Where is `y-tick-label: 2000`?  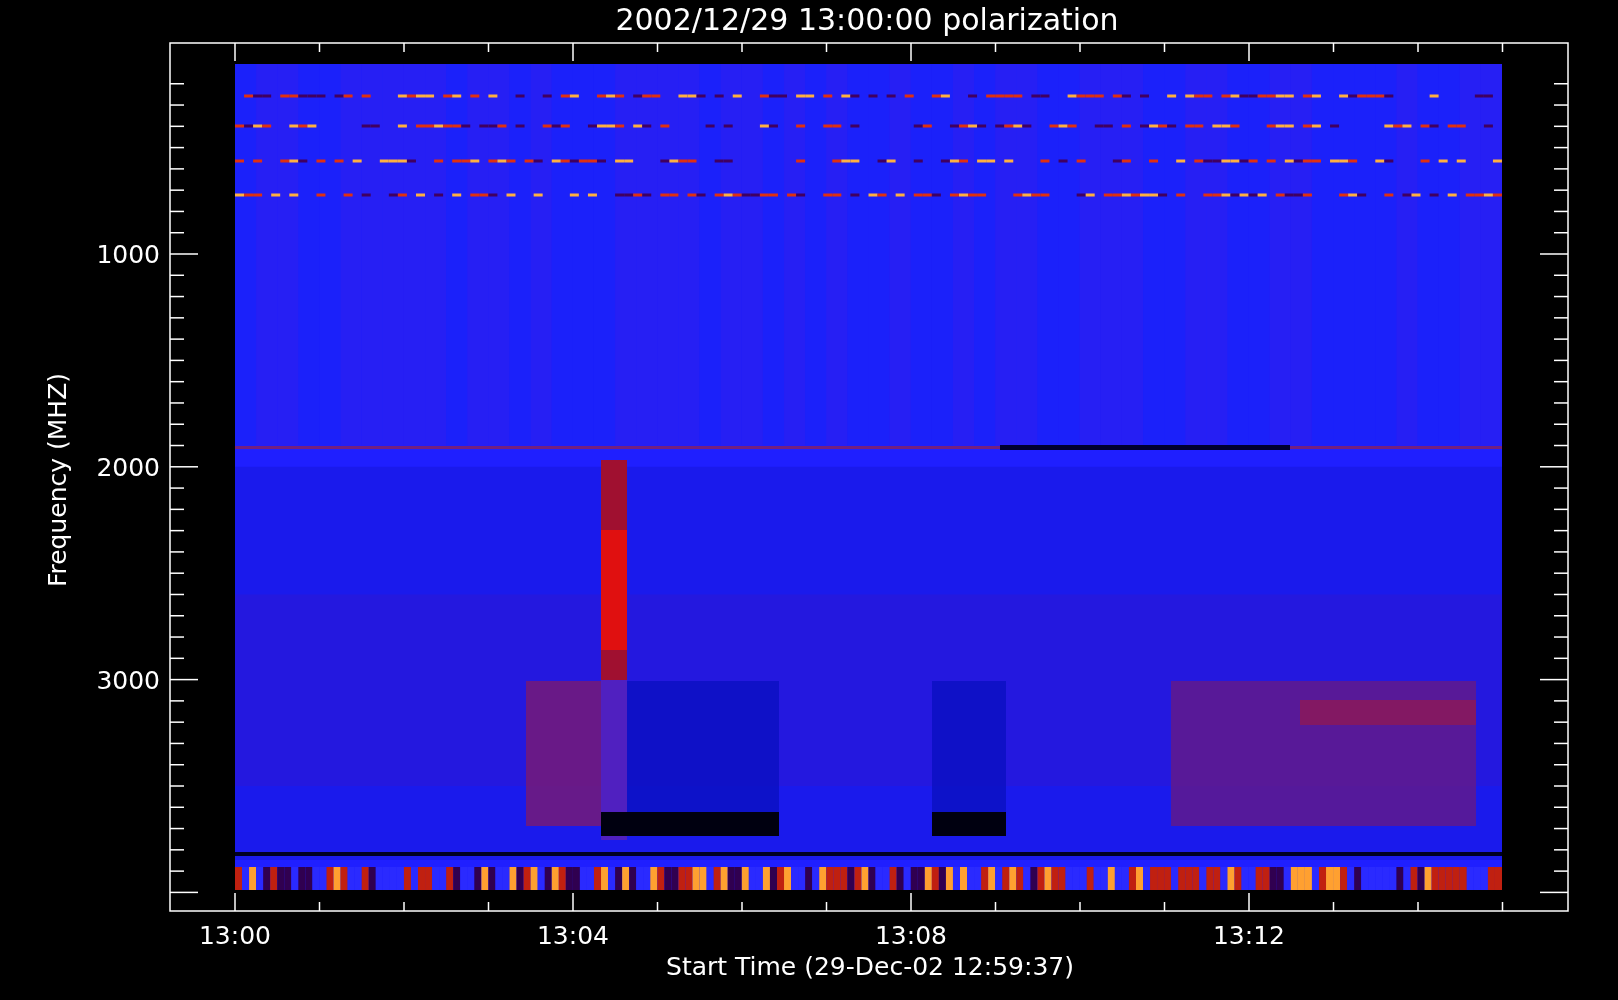
y-tick-label: 2000 is located at coordinates (128, 467).